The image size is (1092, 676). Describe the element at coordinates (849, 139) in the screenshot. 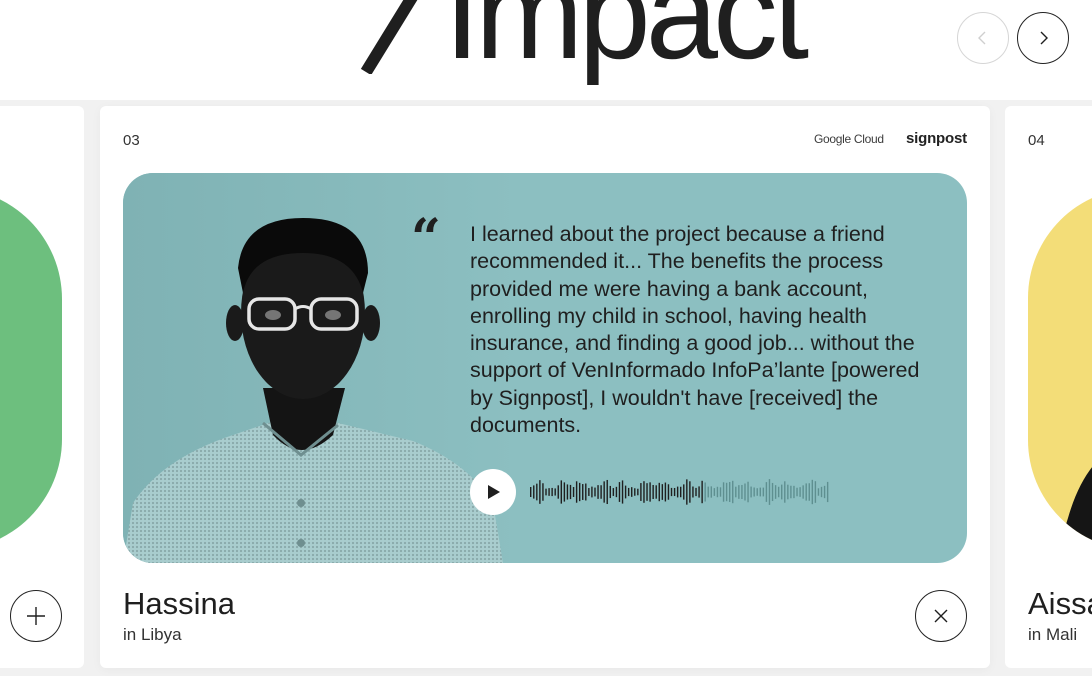

I see `google-cloud-logo: Google Cloud` at that location.